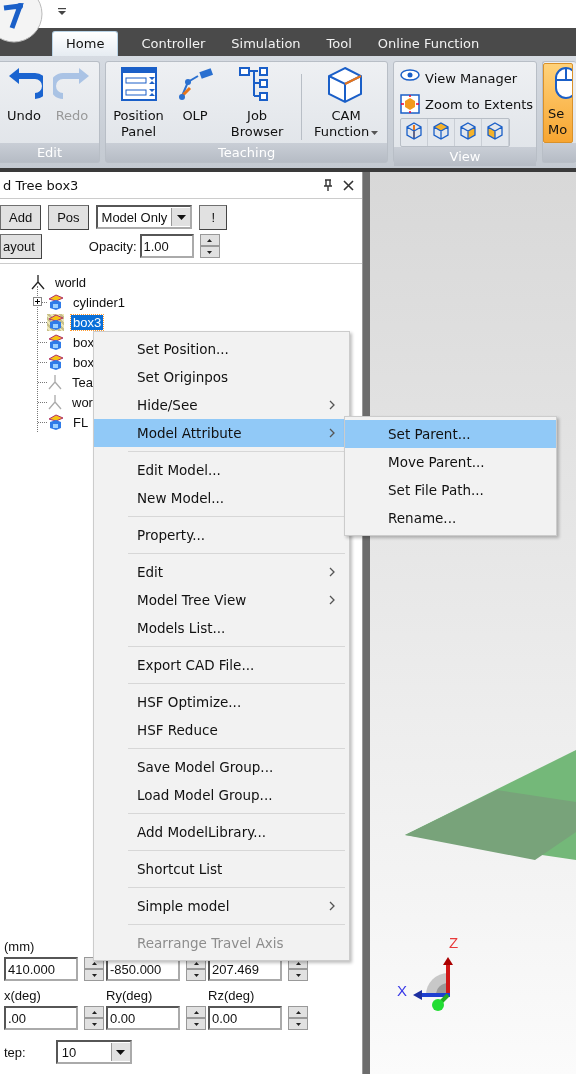  What do you see at coordinates (138, 124) in the screenshot?
I see `button-label: Position Panel` at bounding box center [138, 124].